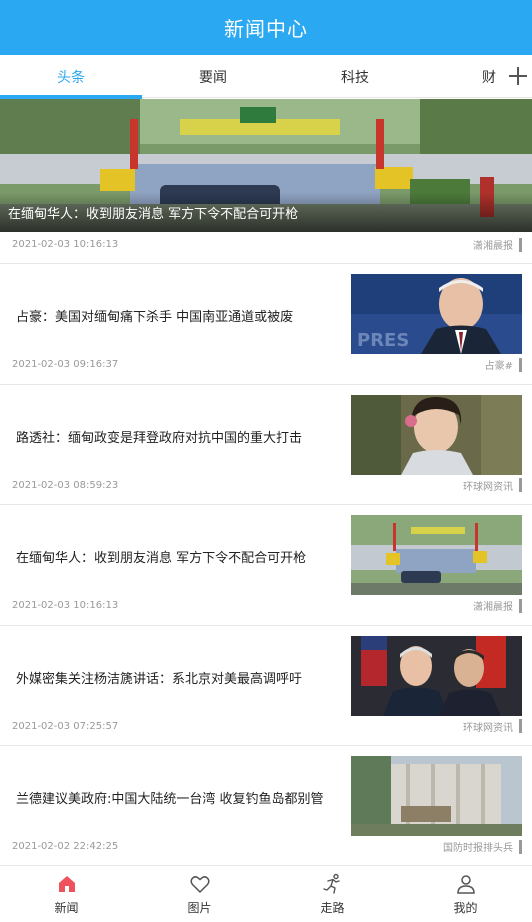  Describe the element at coordinates (65, 485) in the screenshot. I see `news-time: 2021-02-03 08:59:23` at that location.